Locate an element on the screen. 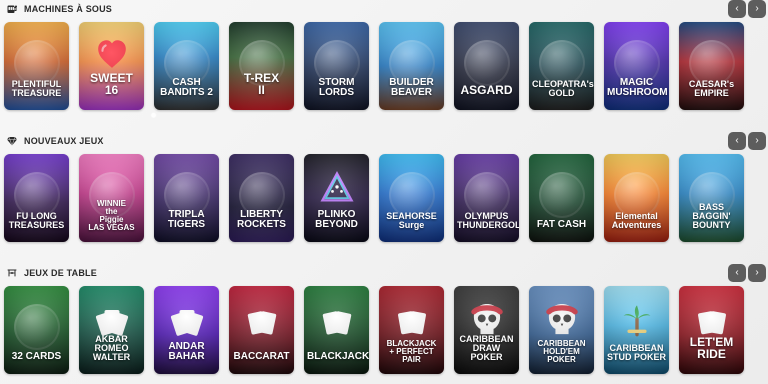 The height and width of the screenshot is (384, 768). game-card: PLENTIFUL TREASURE is located at coordinates (36, 66).